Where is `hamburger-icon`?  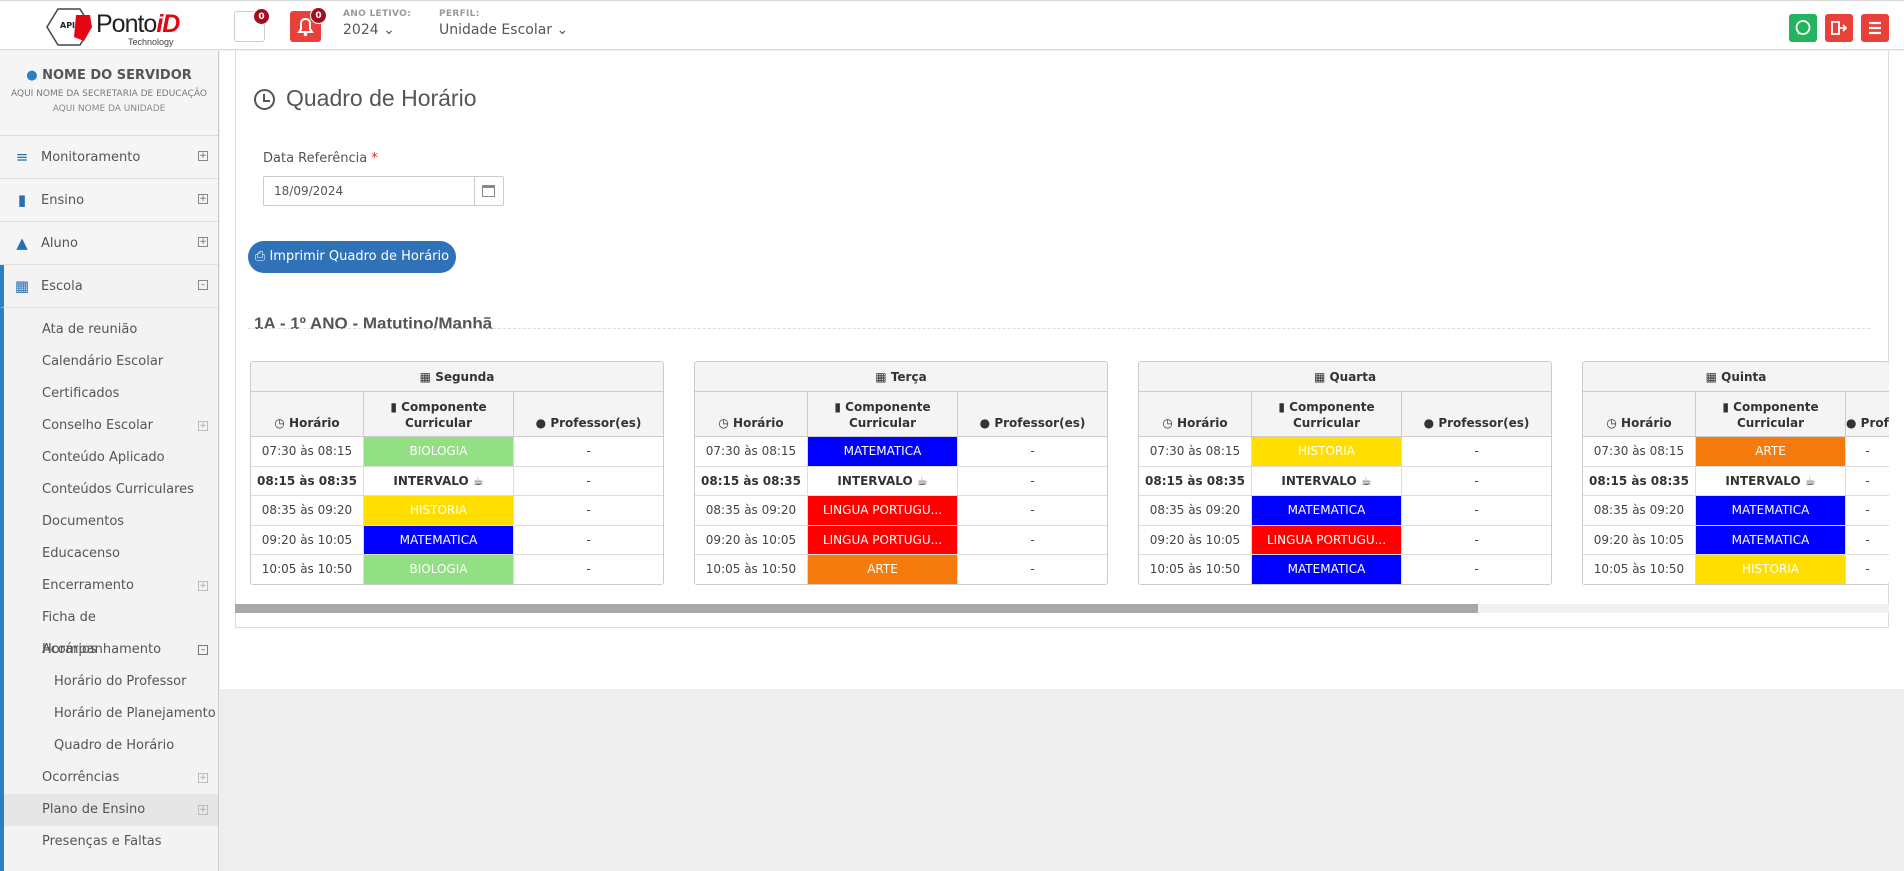
hamburger-icon is located at coordinates (1875, 28).